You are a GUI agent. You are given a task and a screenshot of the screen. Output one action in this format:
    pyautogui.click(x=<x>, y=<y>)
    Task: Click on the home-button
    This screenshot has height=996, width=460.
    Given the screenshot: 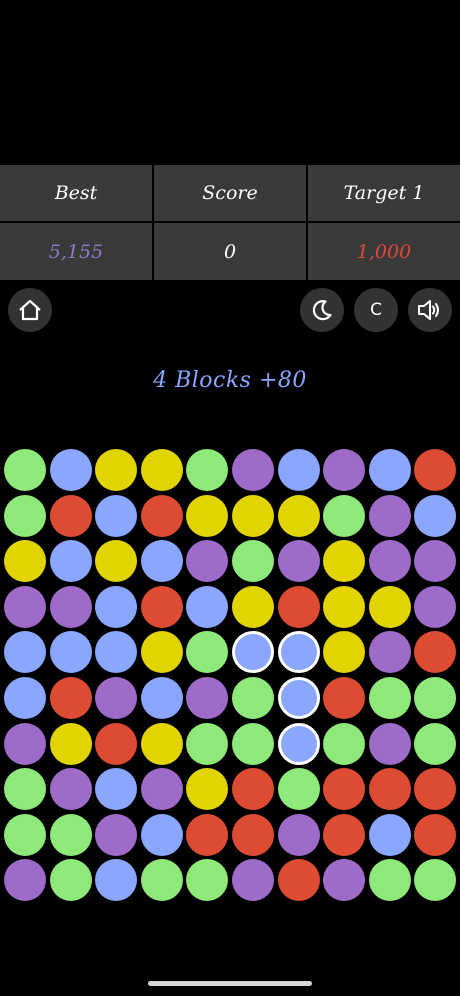 What is the action you would take?
    pyautogui.click(x=30, y=310)
    